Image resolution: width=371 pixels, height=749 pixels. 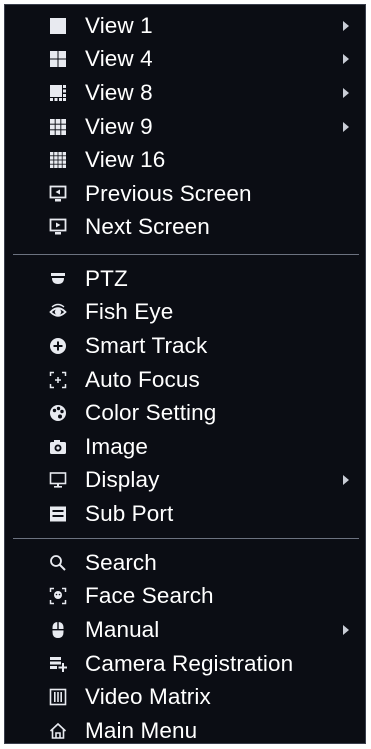 I want to click on mouse-icon, so click(x=58, y=630).